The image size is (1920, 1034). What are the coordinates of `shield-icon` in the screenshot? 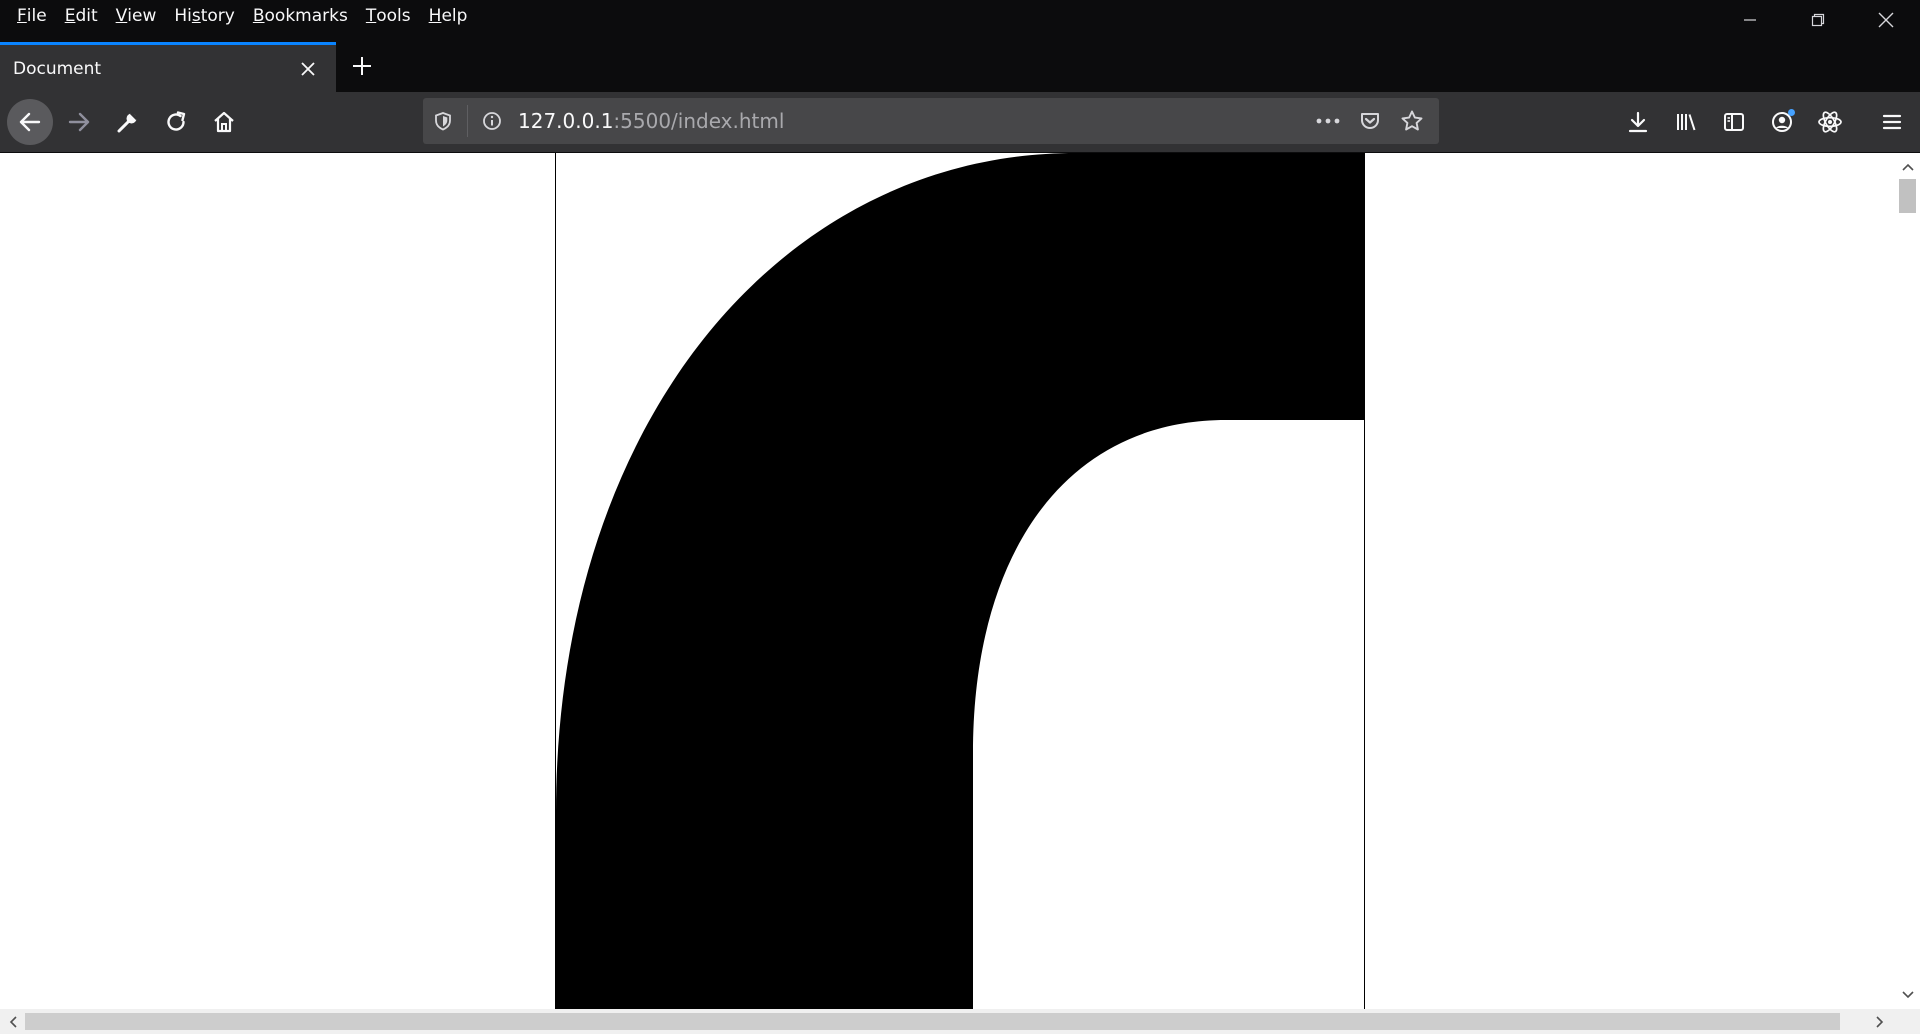 It's located at (443, 121).